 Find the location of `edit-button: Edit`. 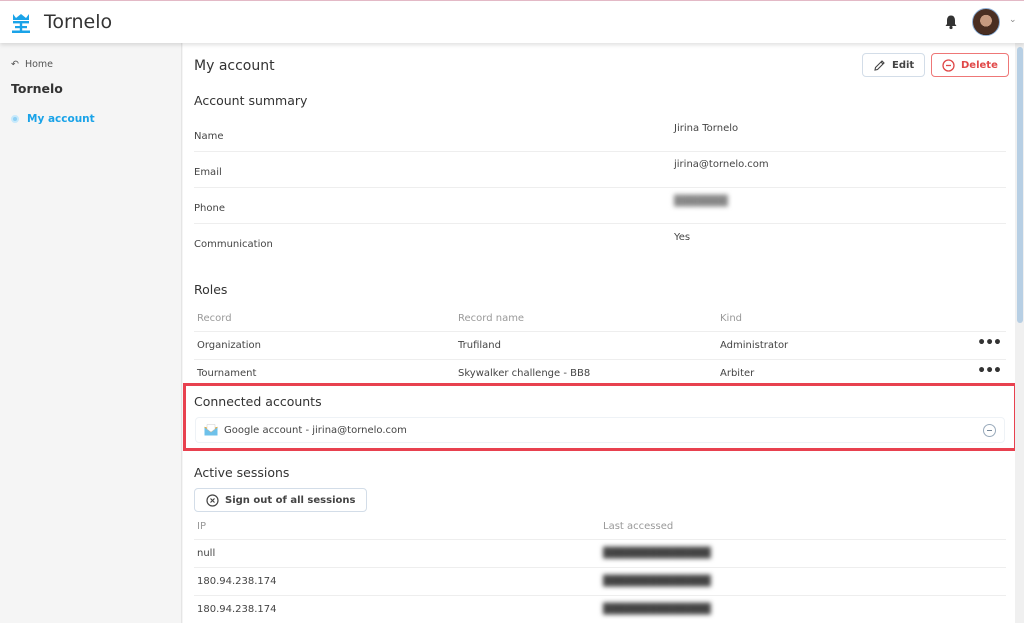

edit-button: Edit is located at coordinates (894, 65).